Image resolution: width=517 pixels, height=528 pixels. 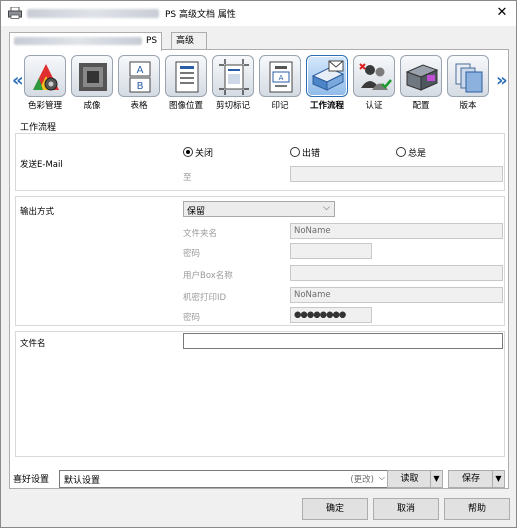 I want to click on icon-label: 成像, so click(x=92, y=106).